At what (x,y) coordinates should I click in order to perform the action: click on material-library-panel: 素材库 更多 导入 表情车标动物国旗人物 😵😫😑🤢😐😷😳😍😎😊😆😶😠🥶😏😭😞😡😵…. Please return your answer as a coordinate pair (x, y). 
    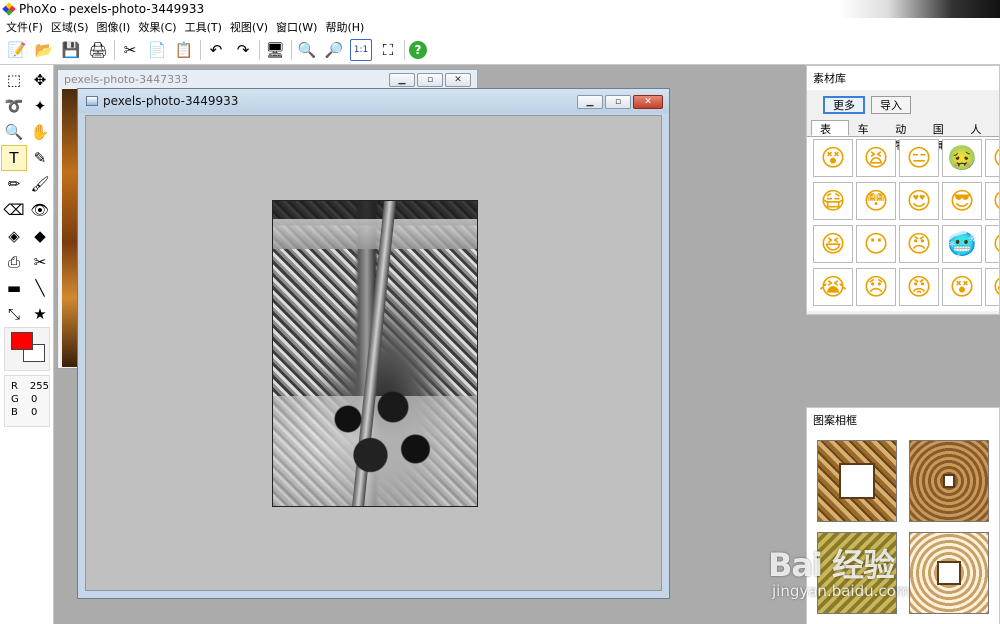
    Looking at the image, I should click on (903, 190).